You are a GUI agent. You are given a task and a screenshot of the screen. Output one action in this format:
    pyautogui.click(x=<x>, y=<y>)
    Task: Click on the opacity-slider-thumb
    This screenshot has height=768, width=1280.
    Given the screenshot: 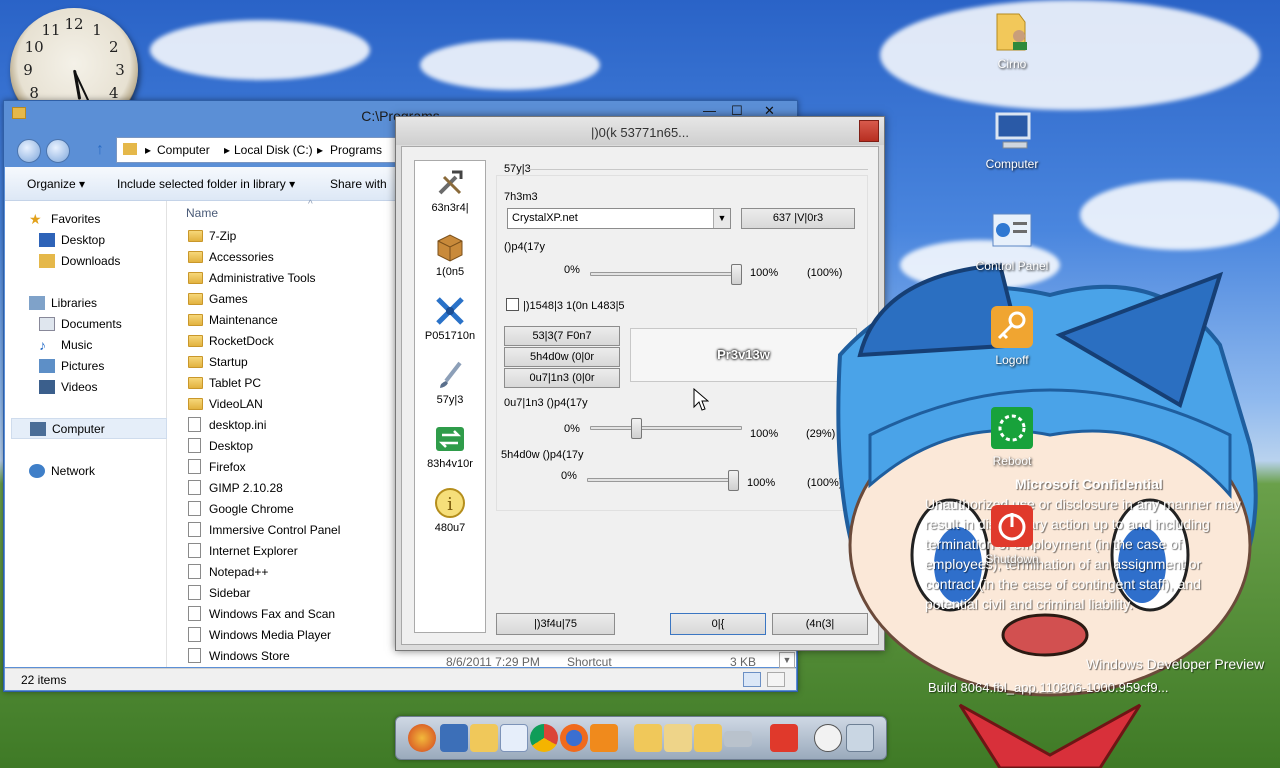 What is the action you would take?
    pyautogui.click(x=736, y=274)
    